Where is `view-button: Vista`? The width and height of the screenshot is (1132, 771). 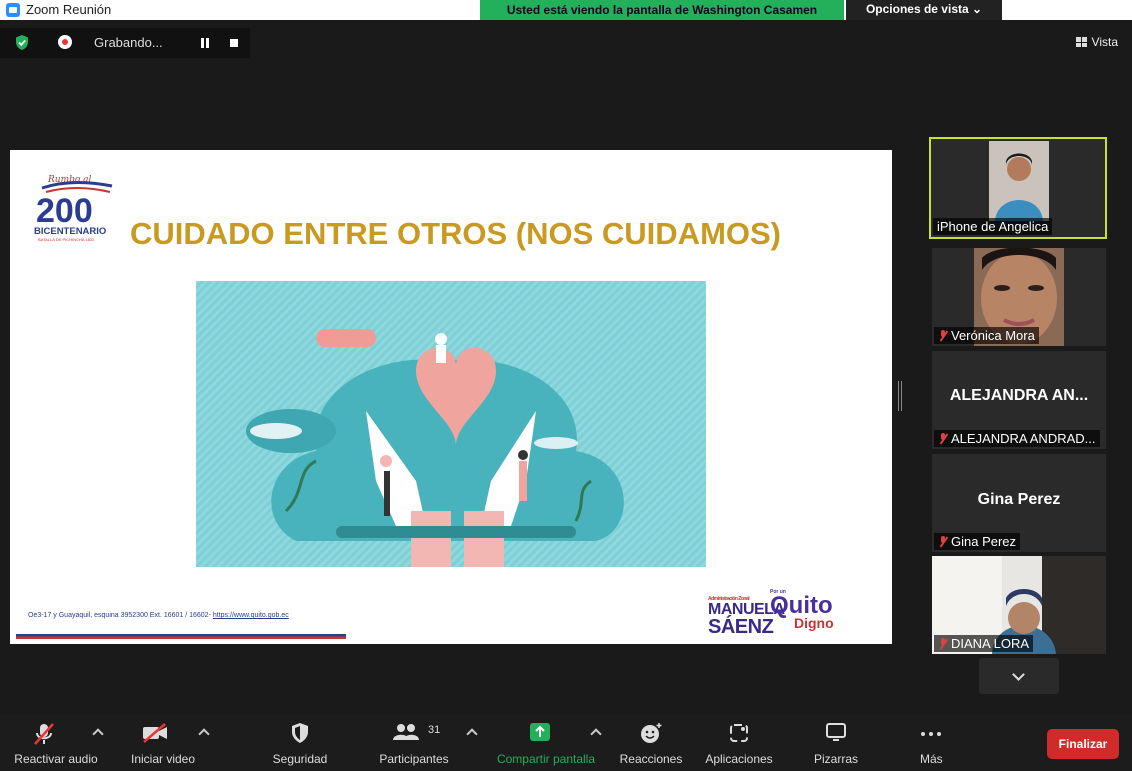
view-button: Vista is located at coordinates (1096, 42).